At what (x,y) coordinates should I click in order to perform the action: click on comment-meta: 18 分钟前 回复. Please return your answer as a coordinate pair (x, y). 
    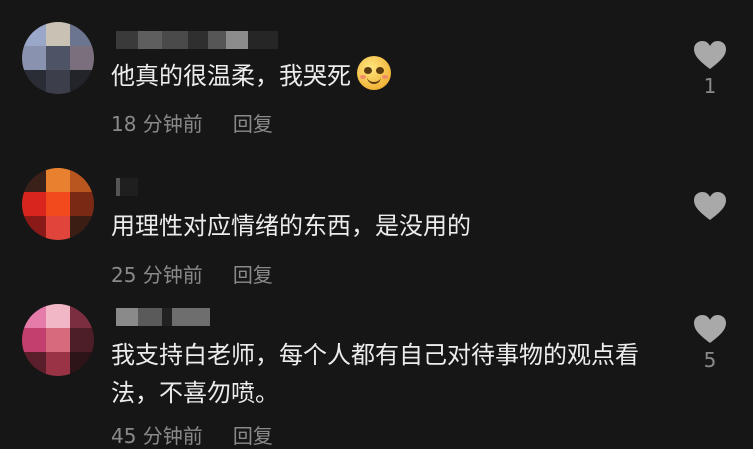
    Looking at the image, I should click on (192, 122).